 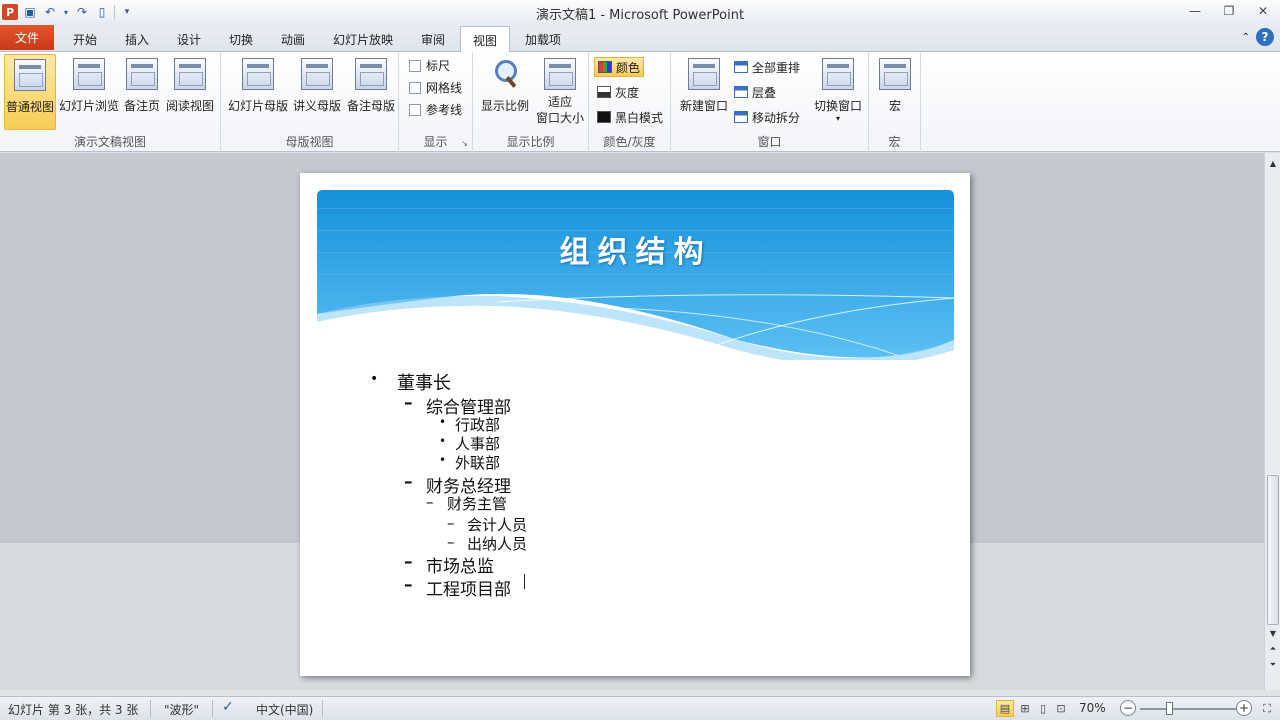 I want to click on previous-slide-icon: ⏶, so click(x=1272, y=649).